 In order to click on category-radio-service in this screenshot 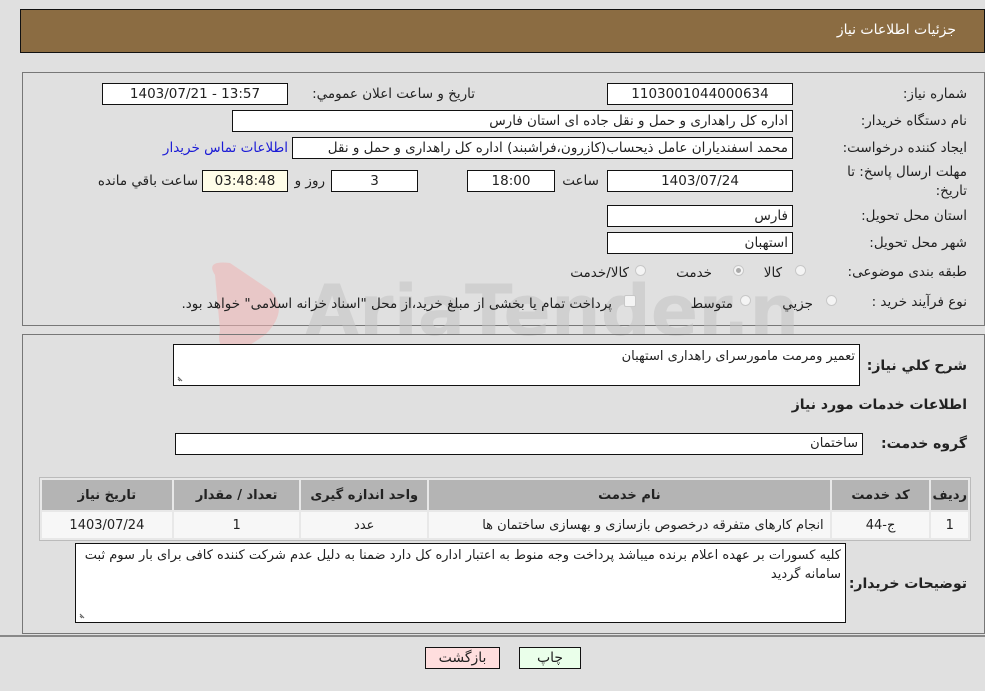, I will do `click(738, 270)`.